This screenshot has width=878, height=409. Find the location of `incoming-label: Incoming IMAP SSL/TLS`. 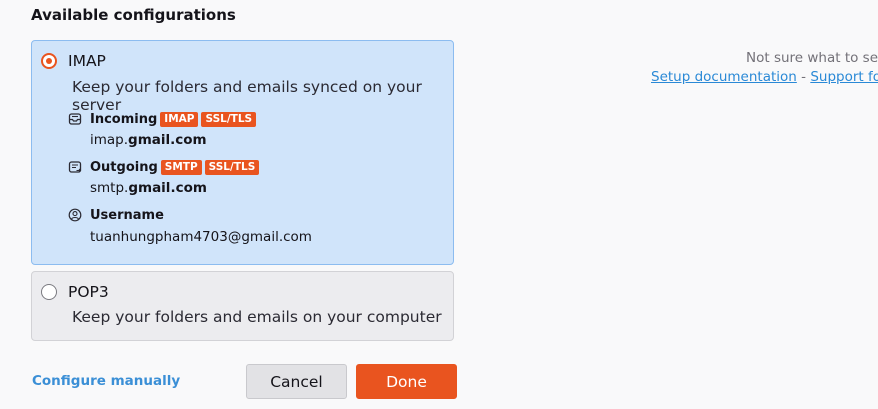

incoming-label: Incoming IMAP SSL/TLS is located at coordinates (173, 119).